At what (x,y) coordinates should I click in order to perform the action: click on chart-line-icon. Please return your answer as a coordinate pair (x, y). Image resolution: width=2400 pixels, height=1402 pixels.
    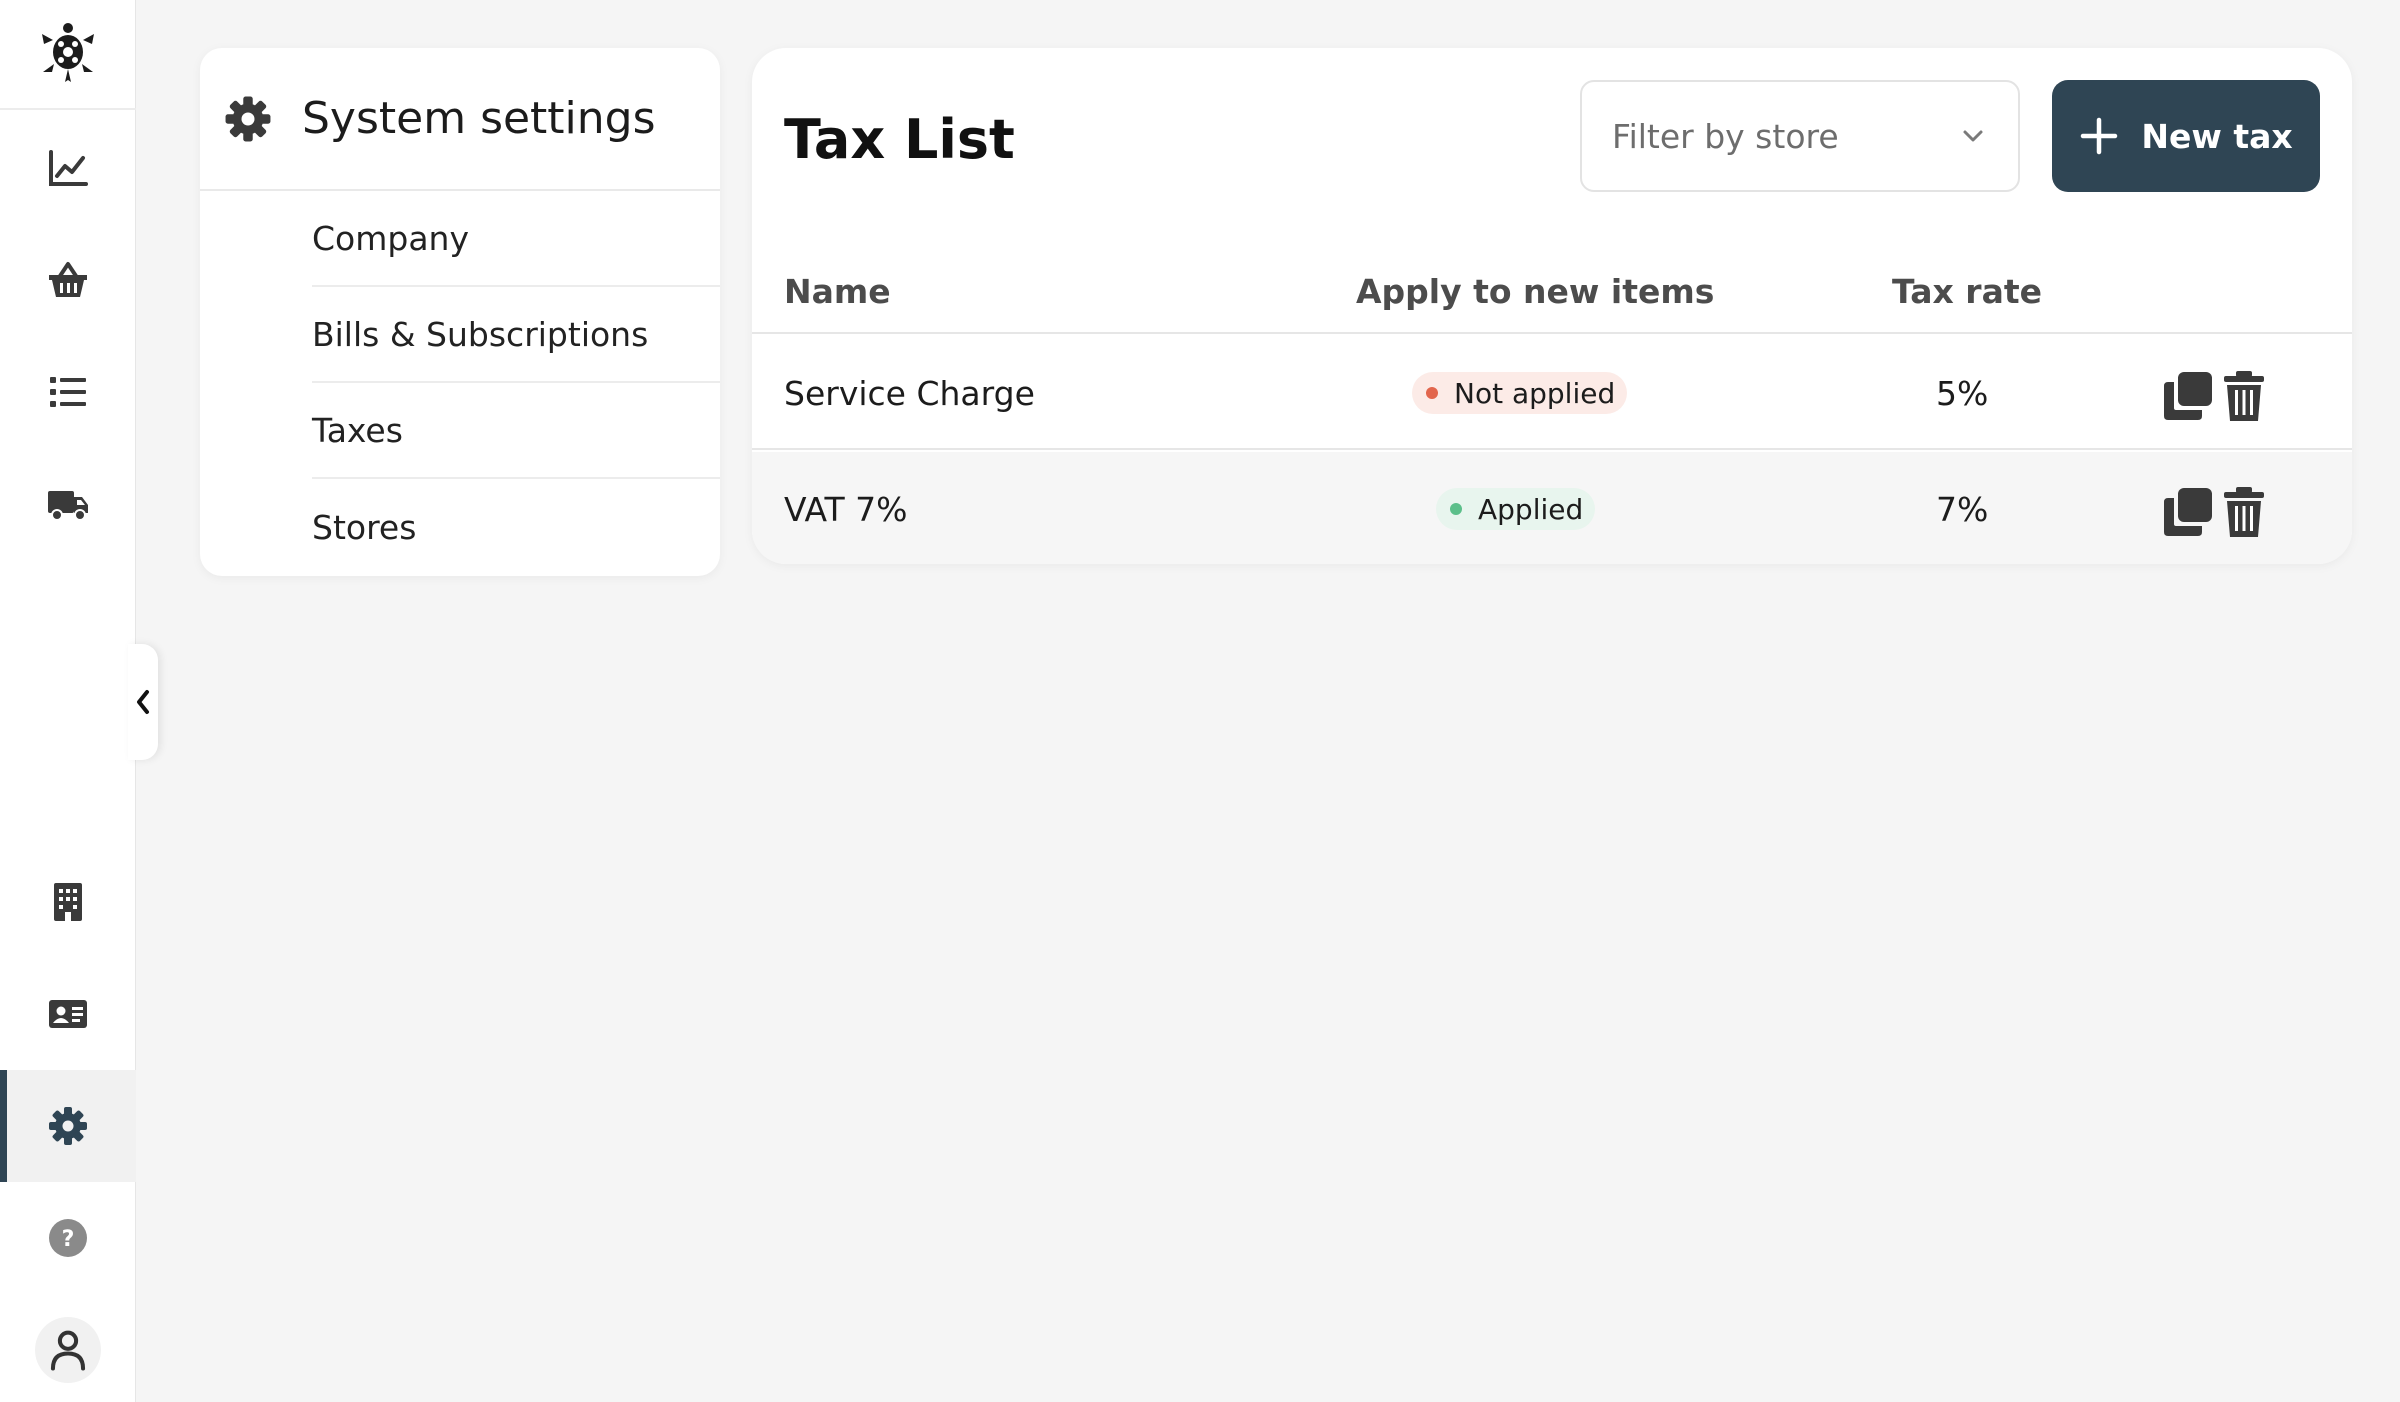
    Looking at the image, I should click on (68, 168).